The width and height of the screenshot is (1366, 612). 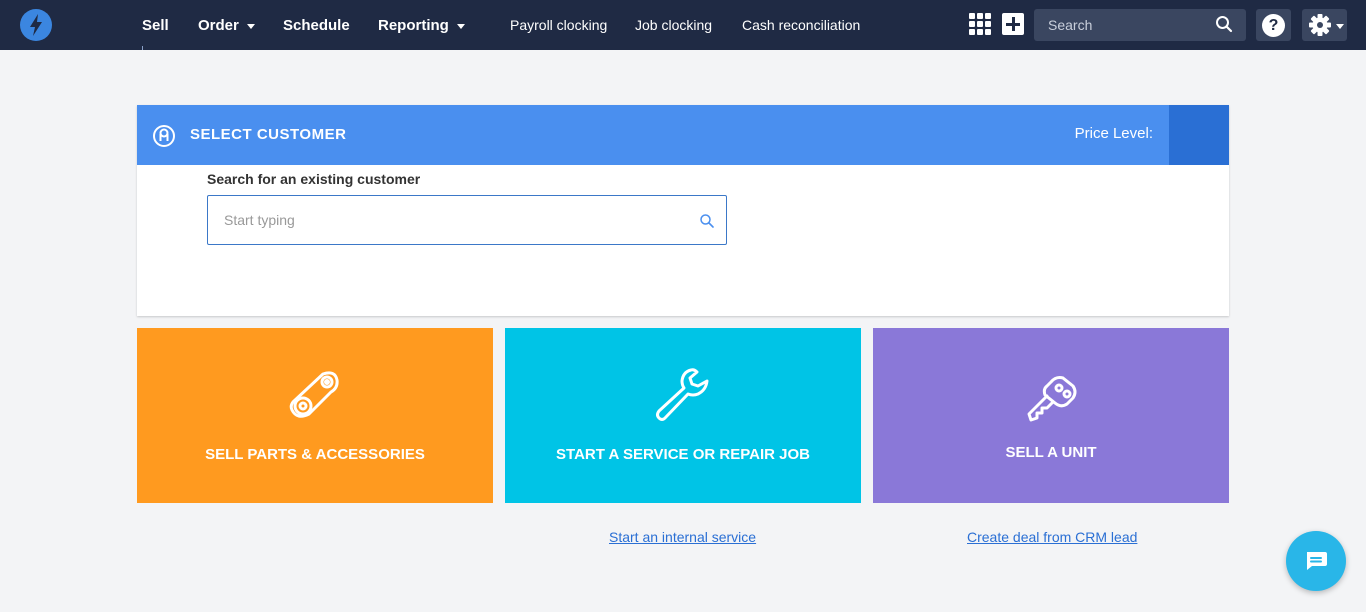 I want to click on select-customer-header: SELECT CUSTOMER Price Level:, so click(x=683, y=135).